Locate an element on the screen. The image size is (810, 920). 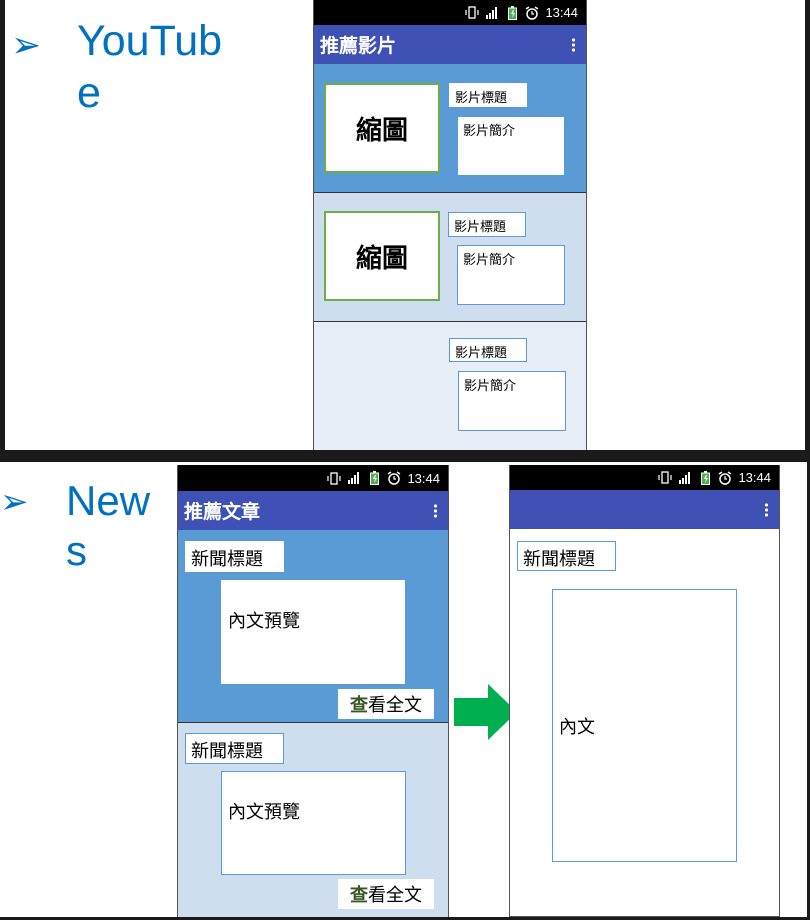
news-heading: New s is located at coordinates (108, 526).